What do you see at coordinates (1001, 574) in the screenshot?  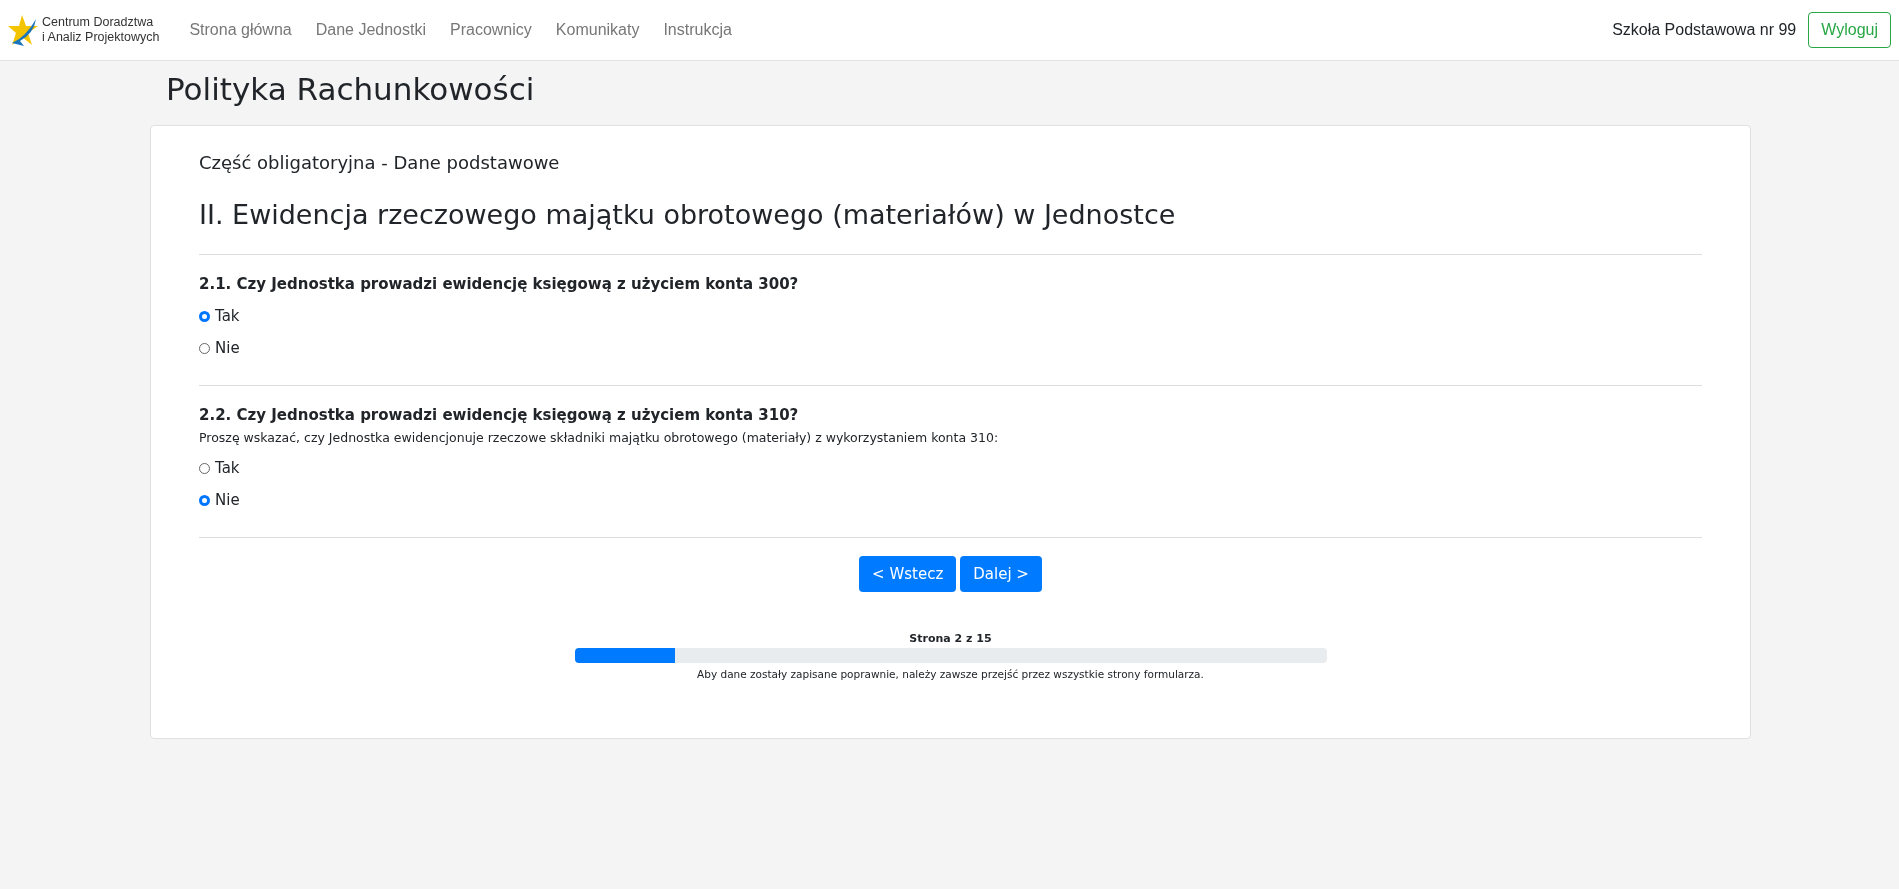 I see `nav-button: Dalej >` at bounding box center [1001, 574].